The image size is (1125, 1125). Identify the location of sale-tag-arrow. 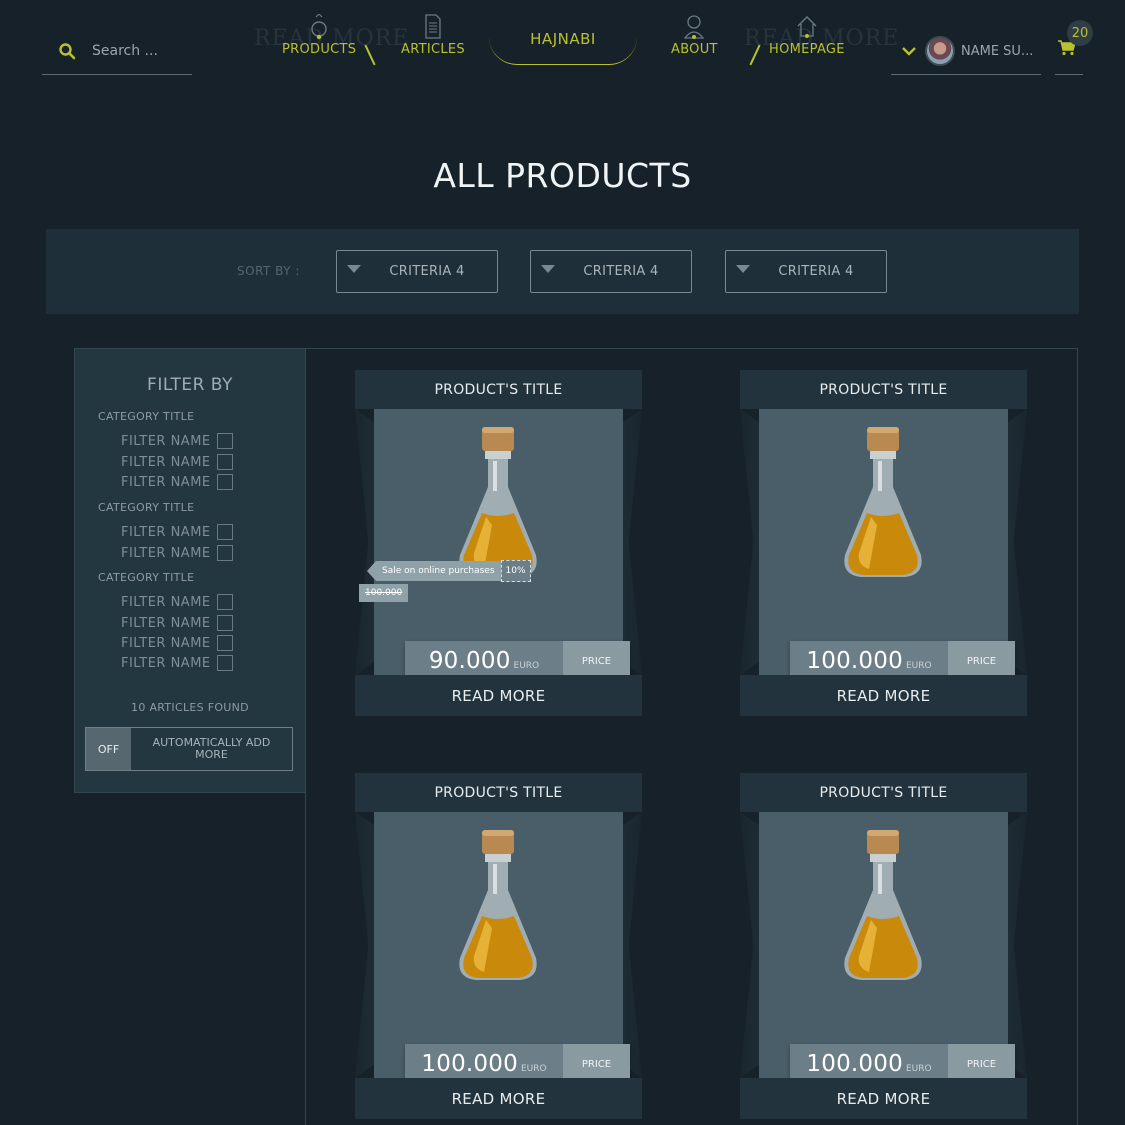
(371, 571).